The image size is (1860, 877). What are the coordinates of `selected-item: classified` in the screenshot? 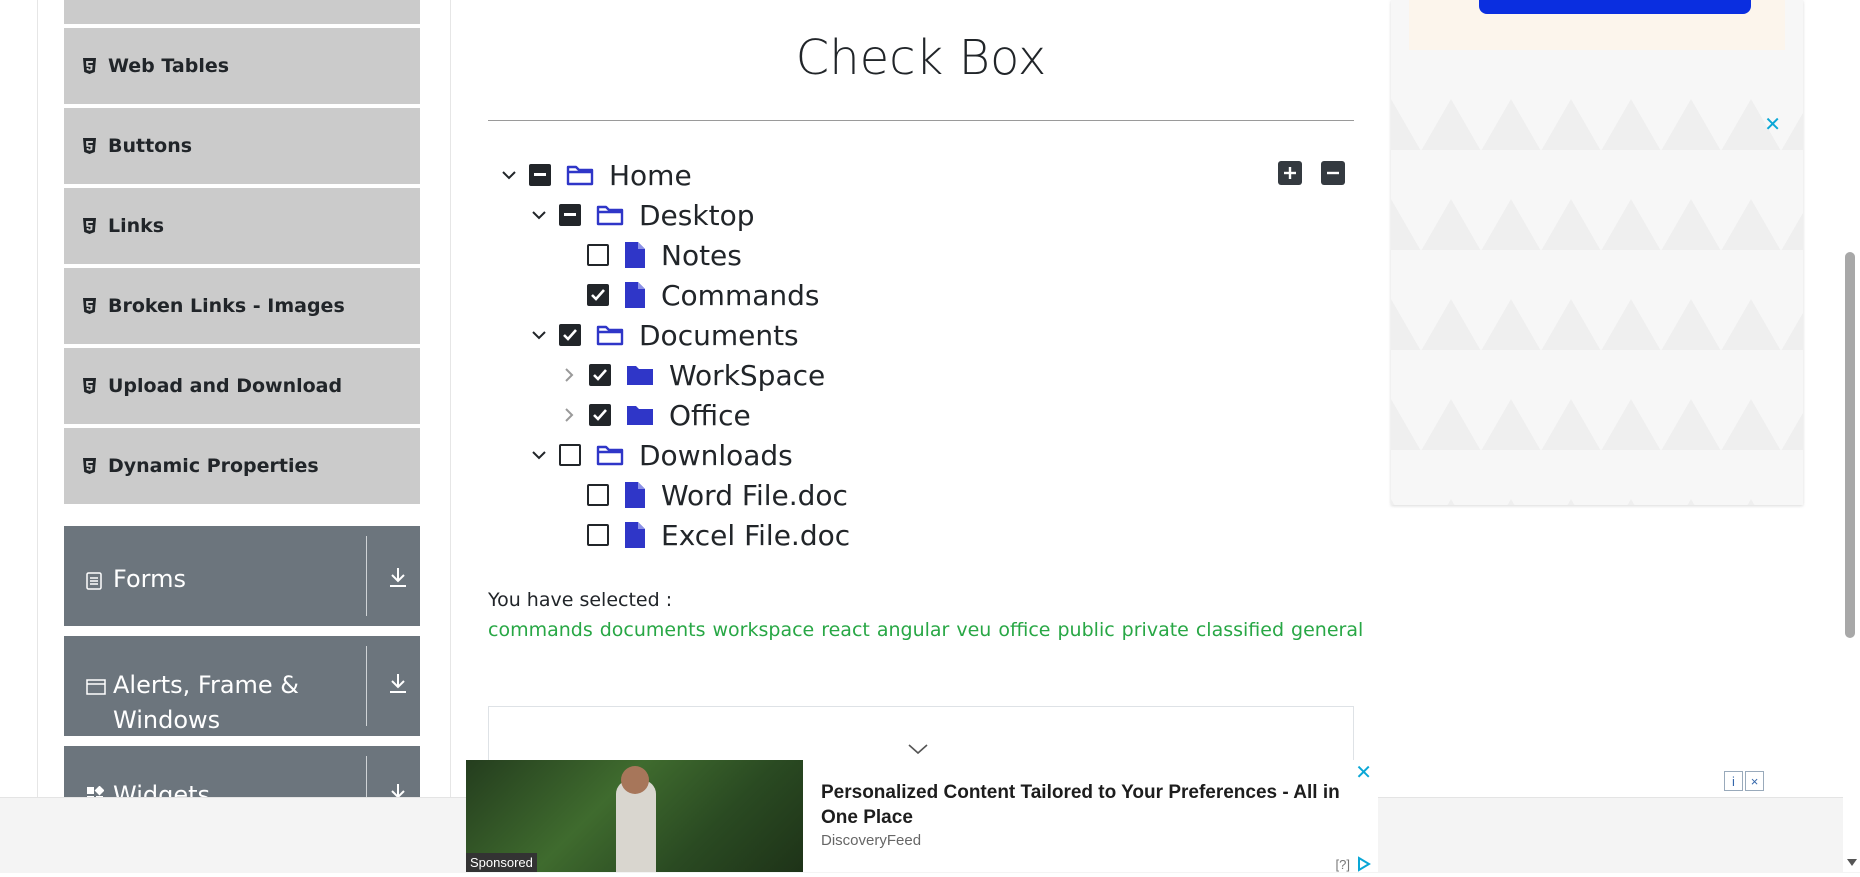 It's located at (1240, 630).